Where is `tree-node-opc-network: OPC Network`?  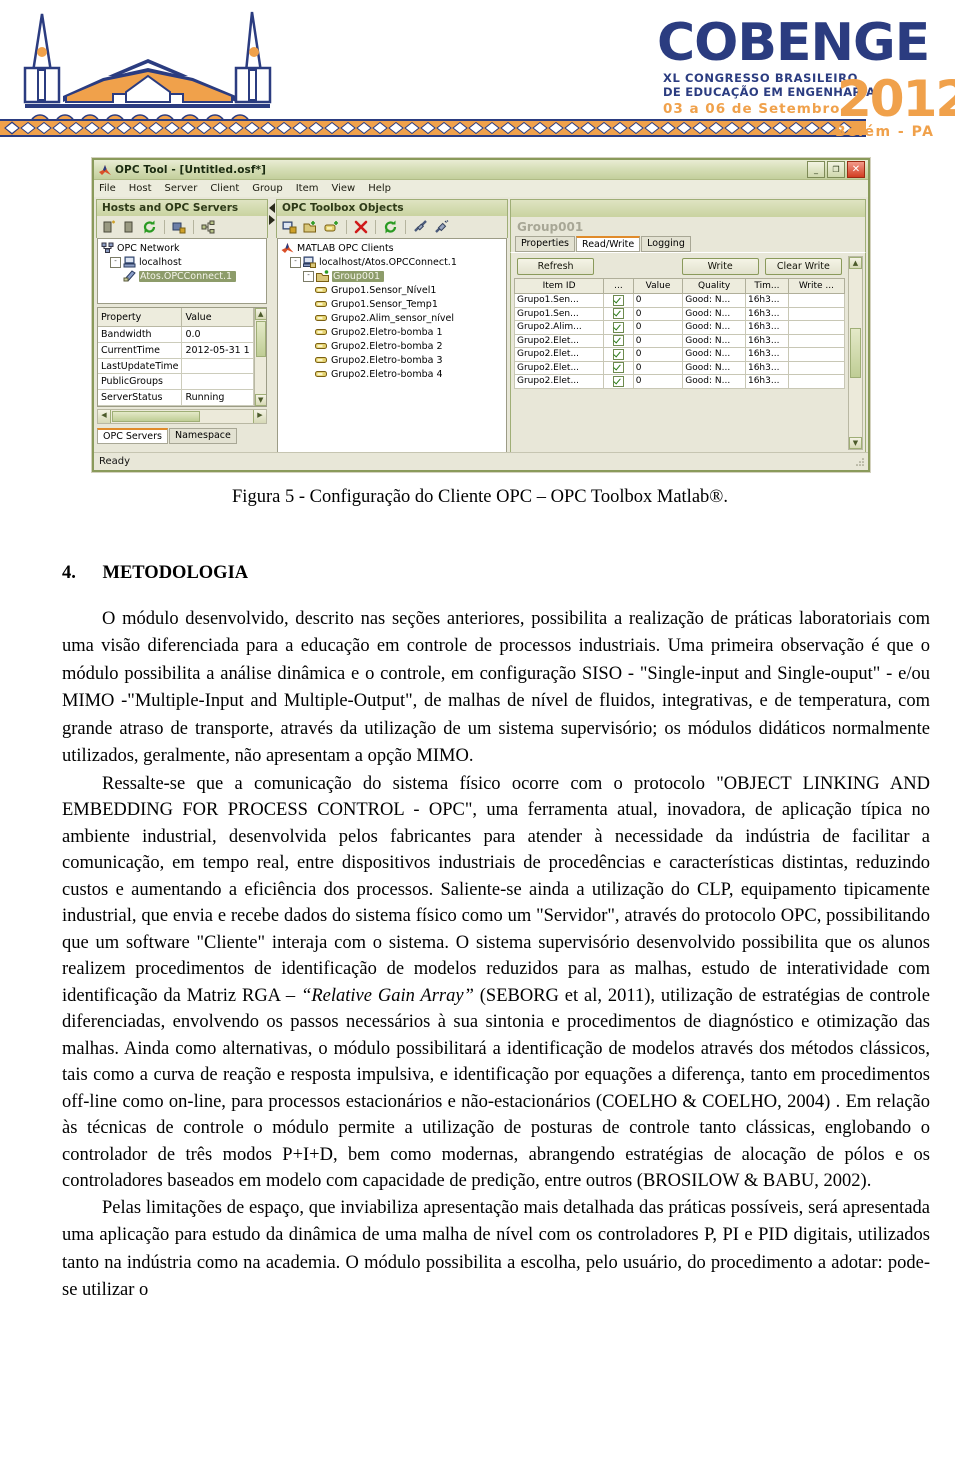
tree-node-opc-network: OPC Network is located at coordinates (182, 248).